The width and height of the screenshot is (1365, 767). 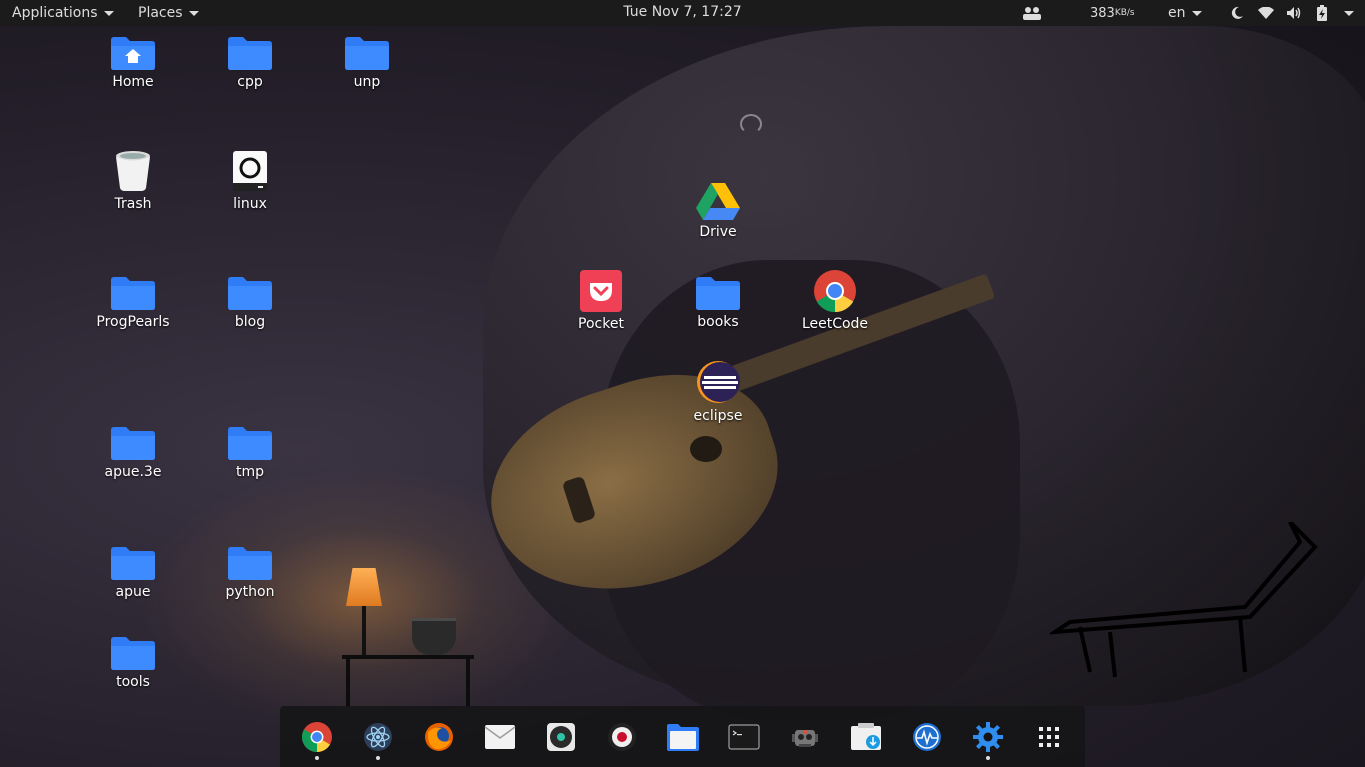 What do you see at coordinates (1184, 600) in the screenshot?
I see `wallpaper-chair` at bounding box center [1184, 600].